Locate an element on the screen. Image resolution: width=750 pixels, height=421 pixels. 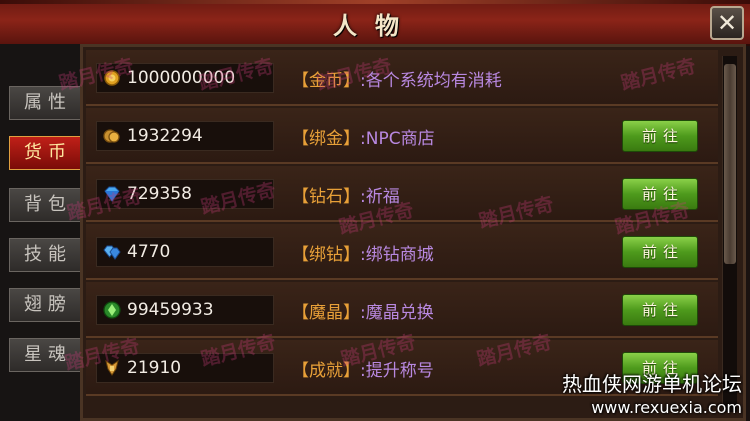
currency-desc: :NPC商店 is located at coordinates (397, 139).